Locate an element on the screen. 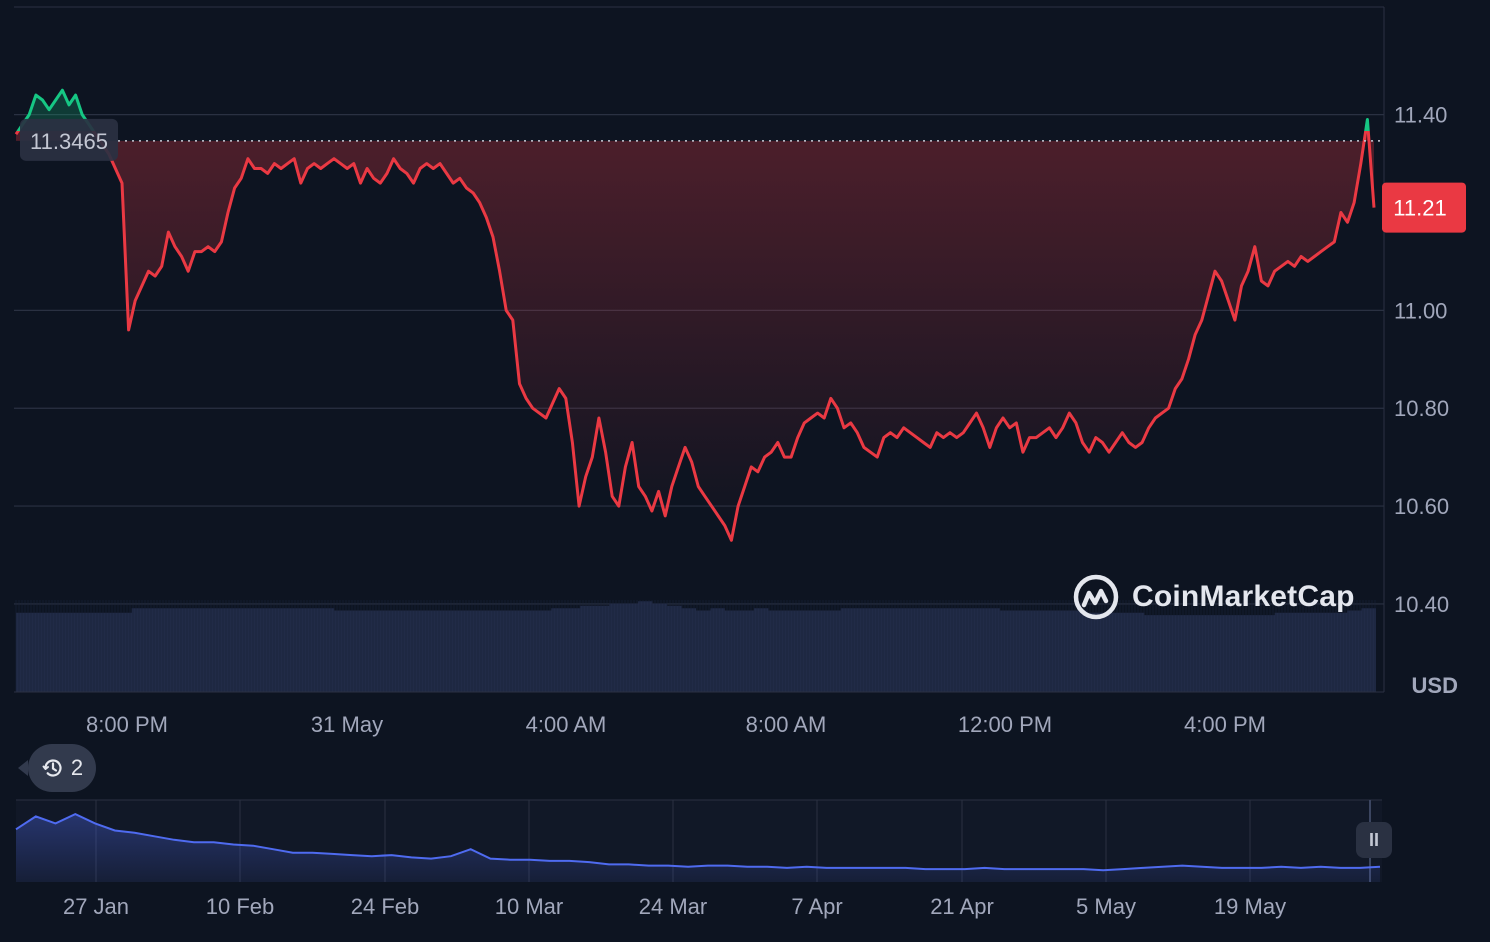  currency-label: USD is located at coordinates (1435, 685).